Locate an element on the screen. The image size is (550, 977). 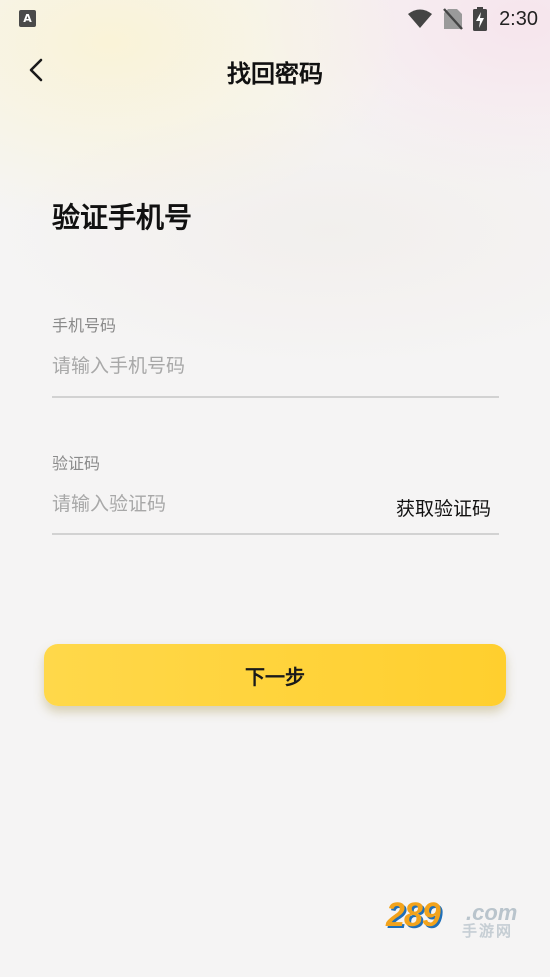
no-sim-icon is located at coordinates (453, 19).